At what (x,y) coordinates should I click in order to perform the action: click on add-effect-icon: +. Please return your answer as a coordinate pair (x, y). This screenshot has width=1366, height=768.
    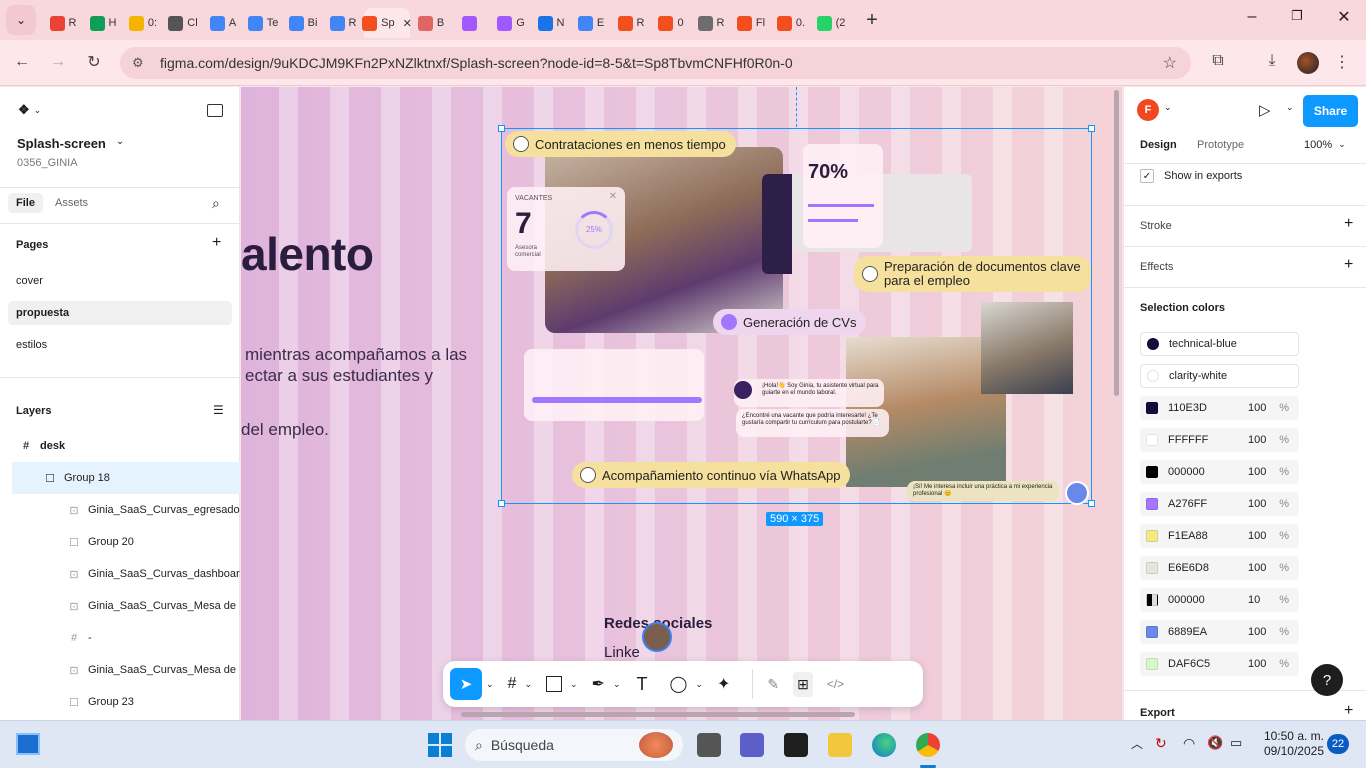
    Looking at the image, I should click on (1348, 265).